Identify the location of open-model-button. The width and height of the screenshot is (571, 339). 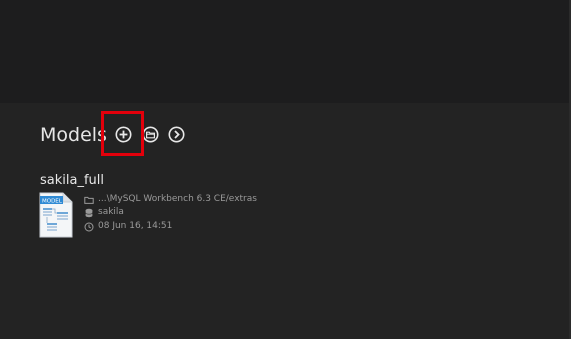
(150, 134).